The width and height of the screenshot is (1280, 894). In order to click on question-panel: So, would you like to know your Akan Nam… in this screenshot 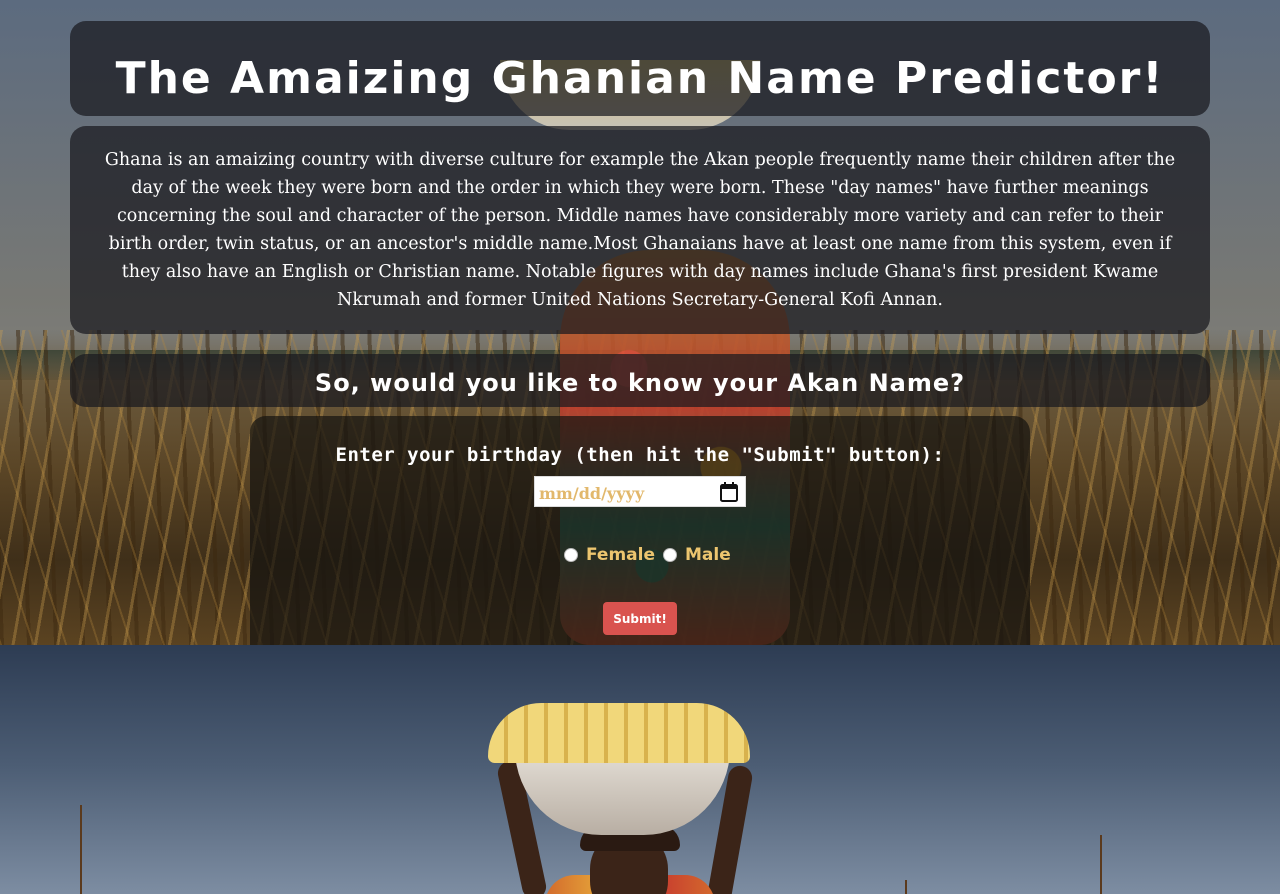, I will do `click(640, 380)`.